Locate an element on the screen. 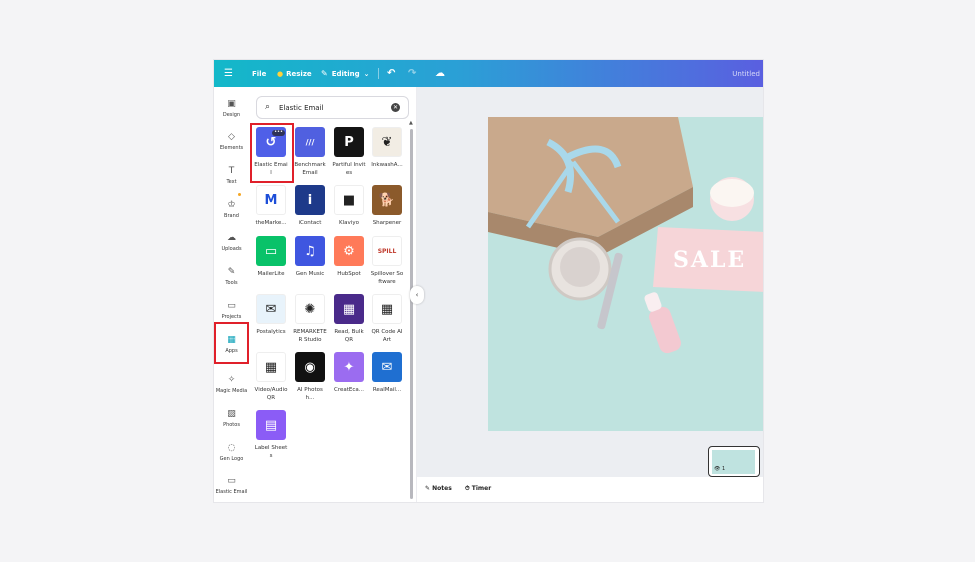  app-tile-label: Postalytics is located at coordinates (271, 332).